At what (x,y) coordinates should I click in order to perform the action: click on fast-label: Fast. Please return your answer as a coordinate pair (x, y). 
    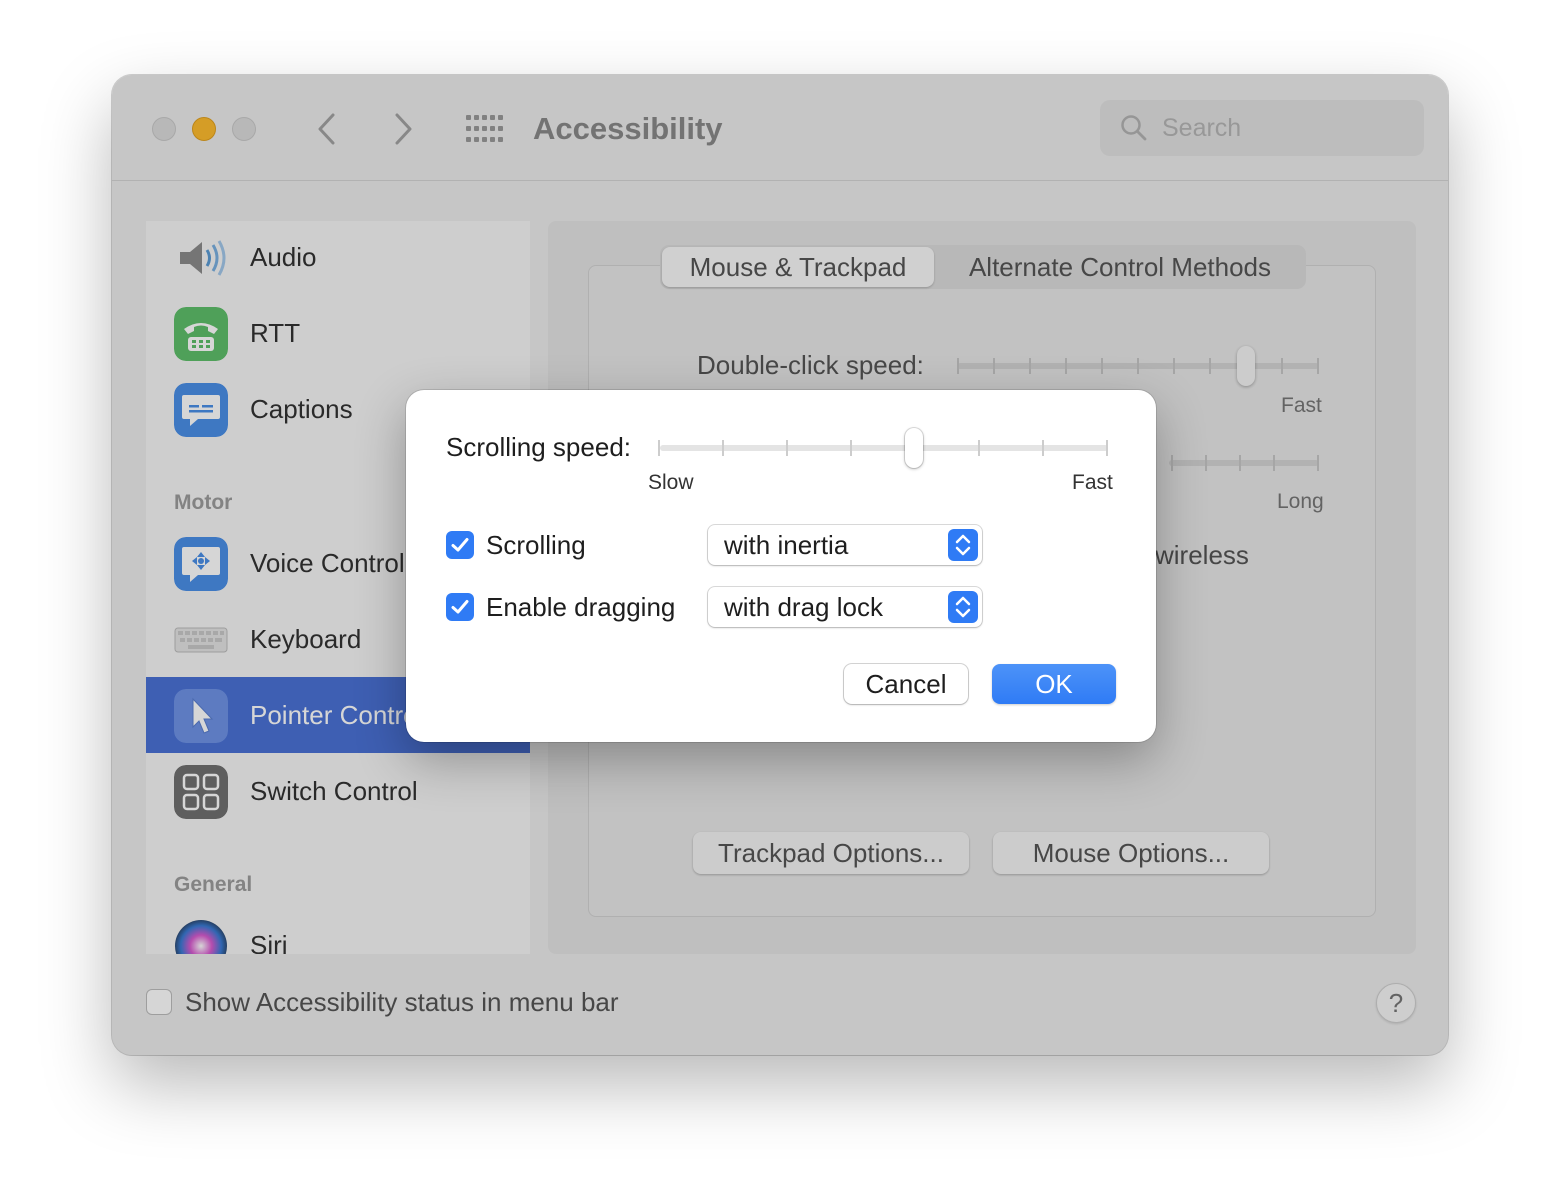
    Looking at the image, I should click on (1092, 482).